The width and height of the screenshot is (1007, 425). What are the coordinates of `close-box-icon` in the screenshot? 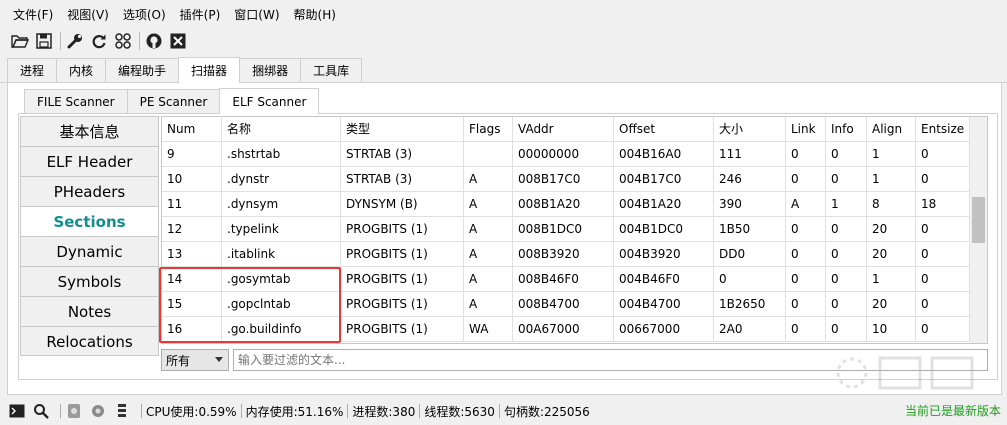 It's located at (178, 41).